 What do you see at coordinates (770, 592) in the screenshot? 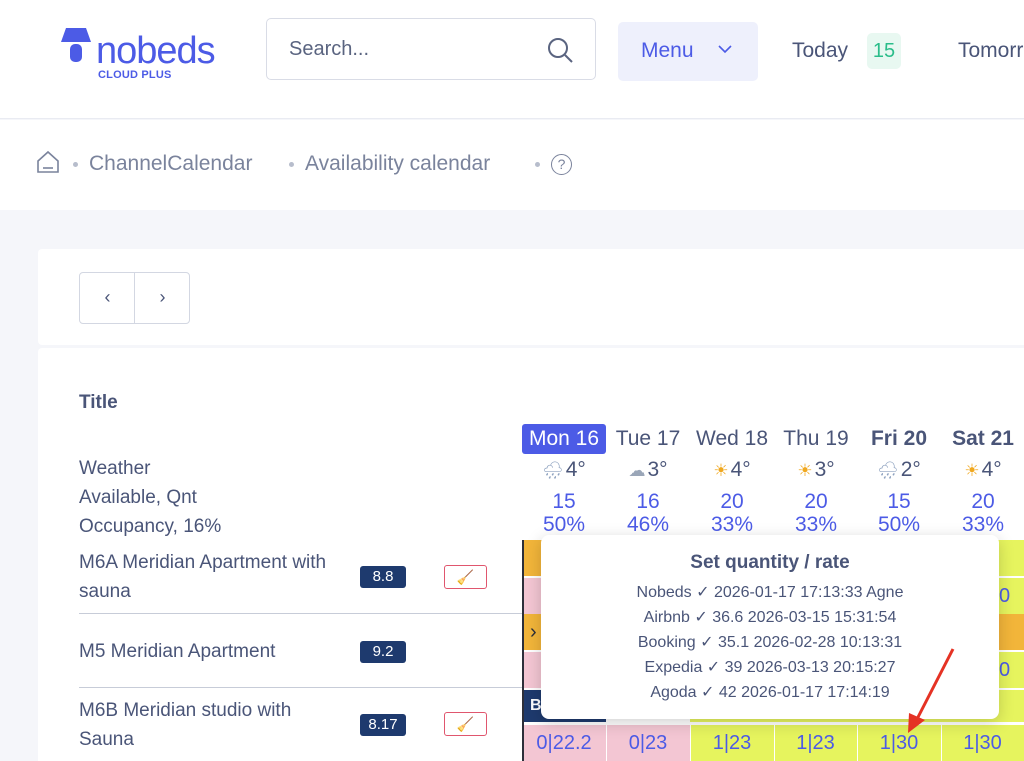
I see `tooltip-line-nobeds: Nobeds ✓ 2026-01-17 17:13:33 Agne` at bounding box center [770, 592].